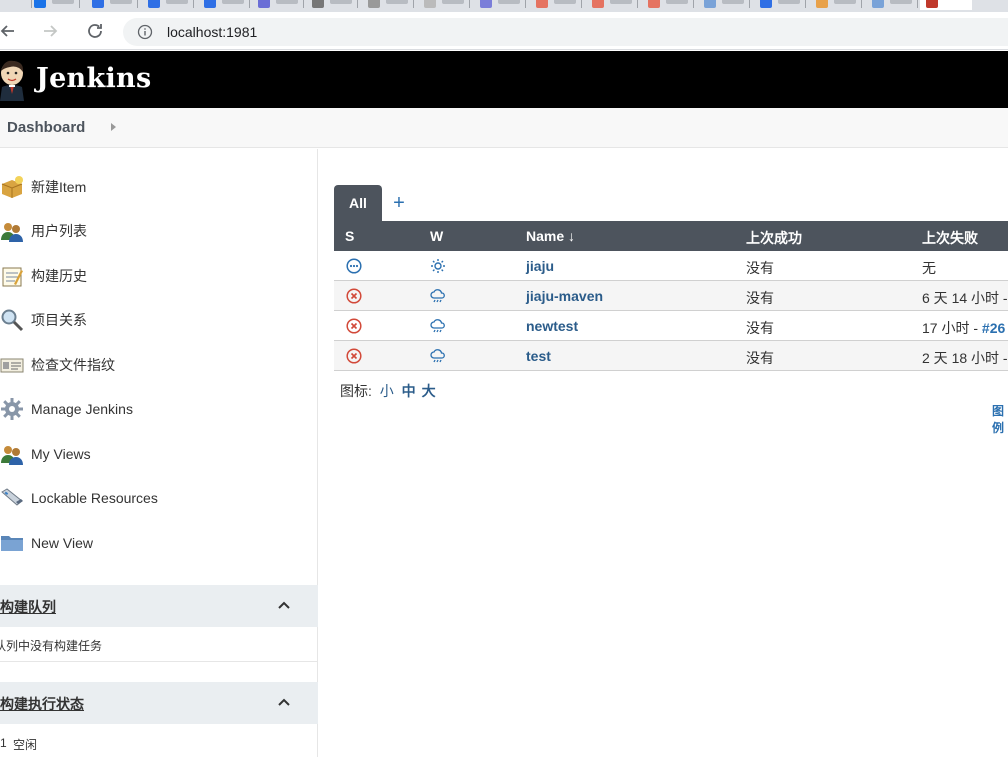 This screenshot has height=757, width=1008. What do you see at coordinates (13, 80) in the screenshot?
I see `jenkins-logo-icon` at bounding box center [13, 80].